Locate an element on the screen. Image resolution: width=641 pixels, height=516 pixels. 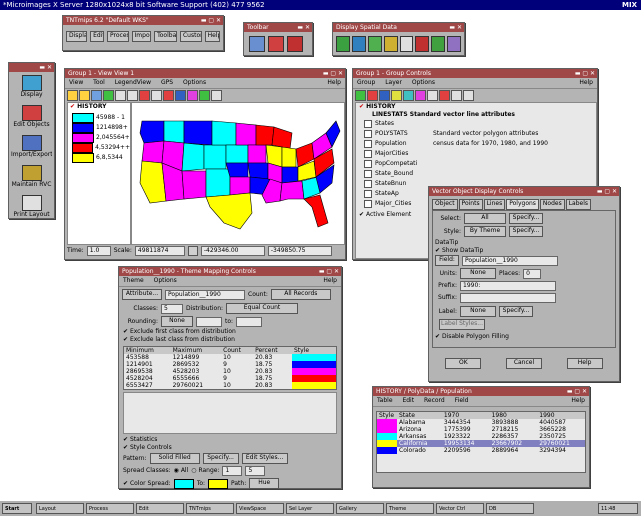
spatial-toolbar-title-bar: Display Spatial Data ▬ ✕ is located at coordinates (398, 27).